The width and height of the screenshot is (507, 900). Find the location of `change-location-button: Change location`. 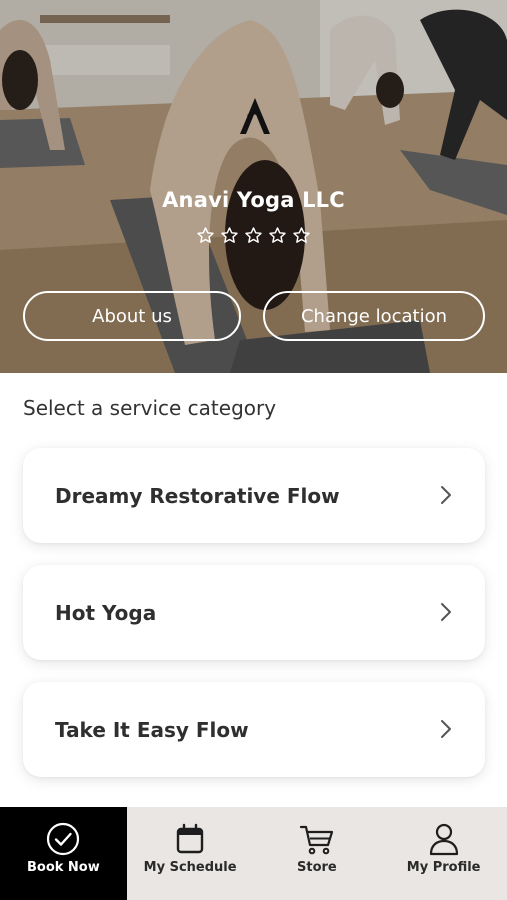

change-location-button: Change location is located at coordinates (374, 316).